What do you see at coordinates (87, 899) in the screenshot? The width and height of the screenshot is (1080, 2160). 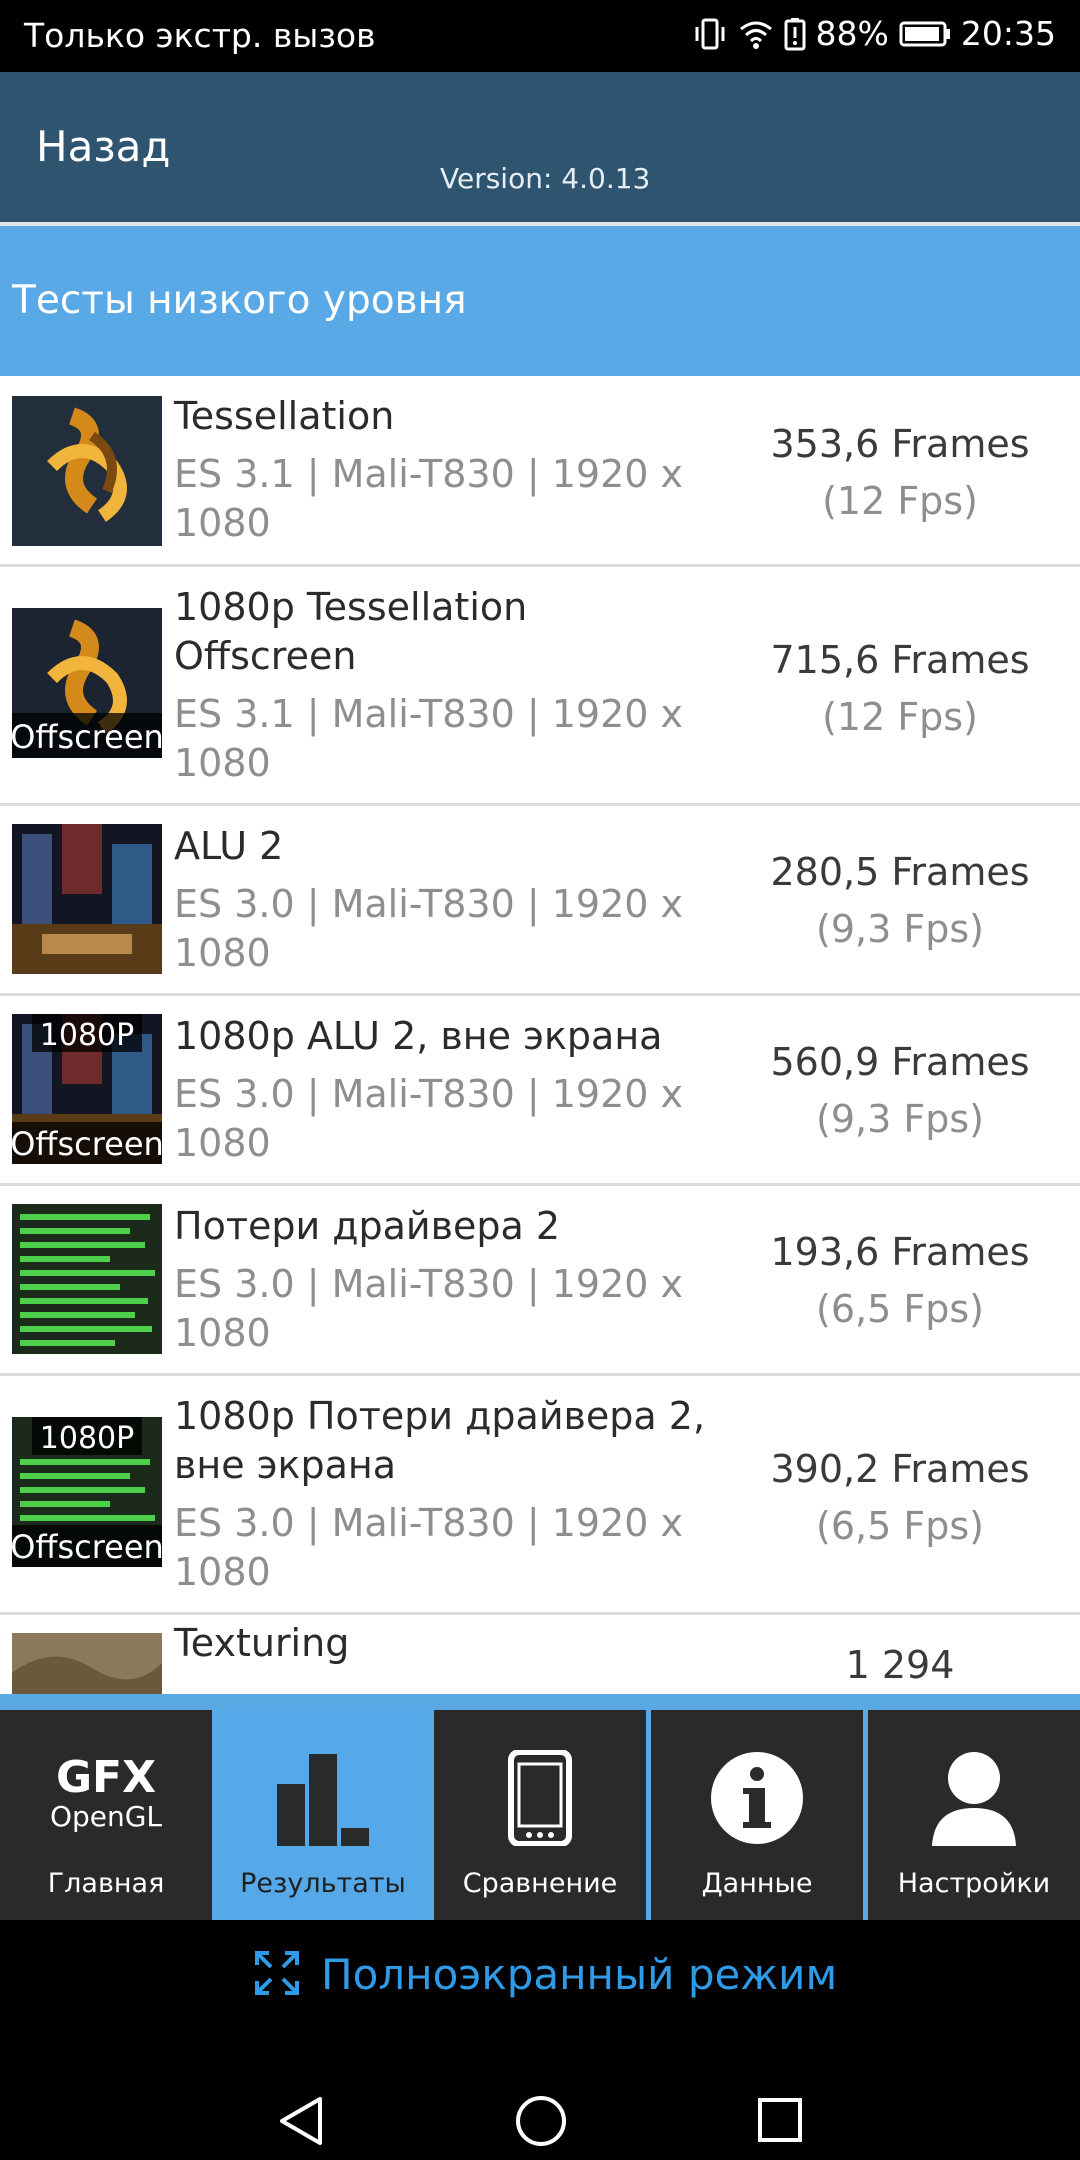 I see `alu2-thumb` at bounding box center [87, 899].